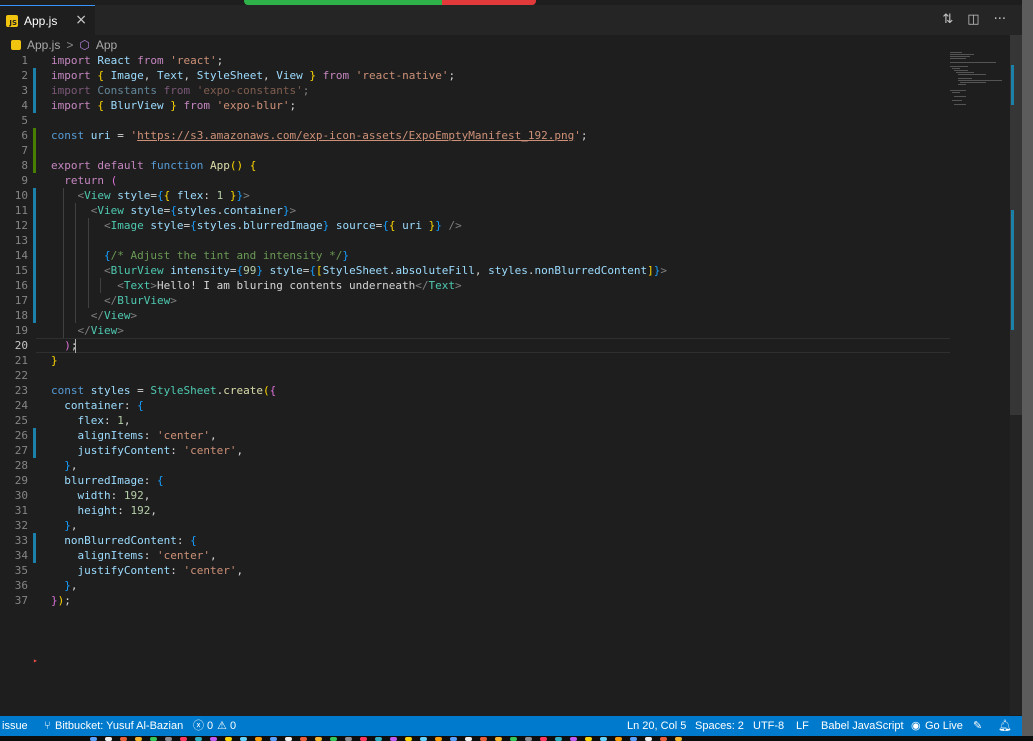 This screenshot has height=741, width=1033. Describe the element at coordinates (475, 60) in the screenshot. I see `code-line: 1 import React from 'react';` at that location.